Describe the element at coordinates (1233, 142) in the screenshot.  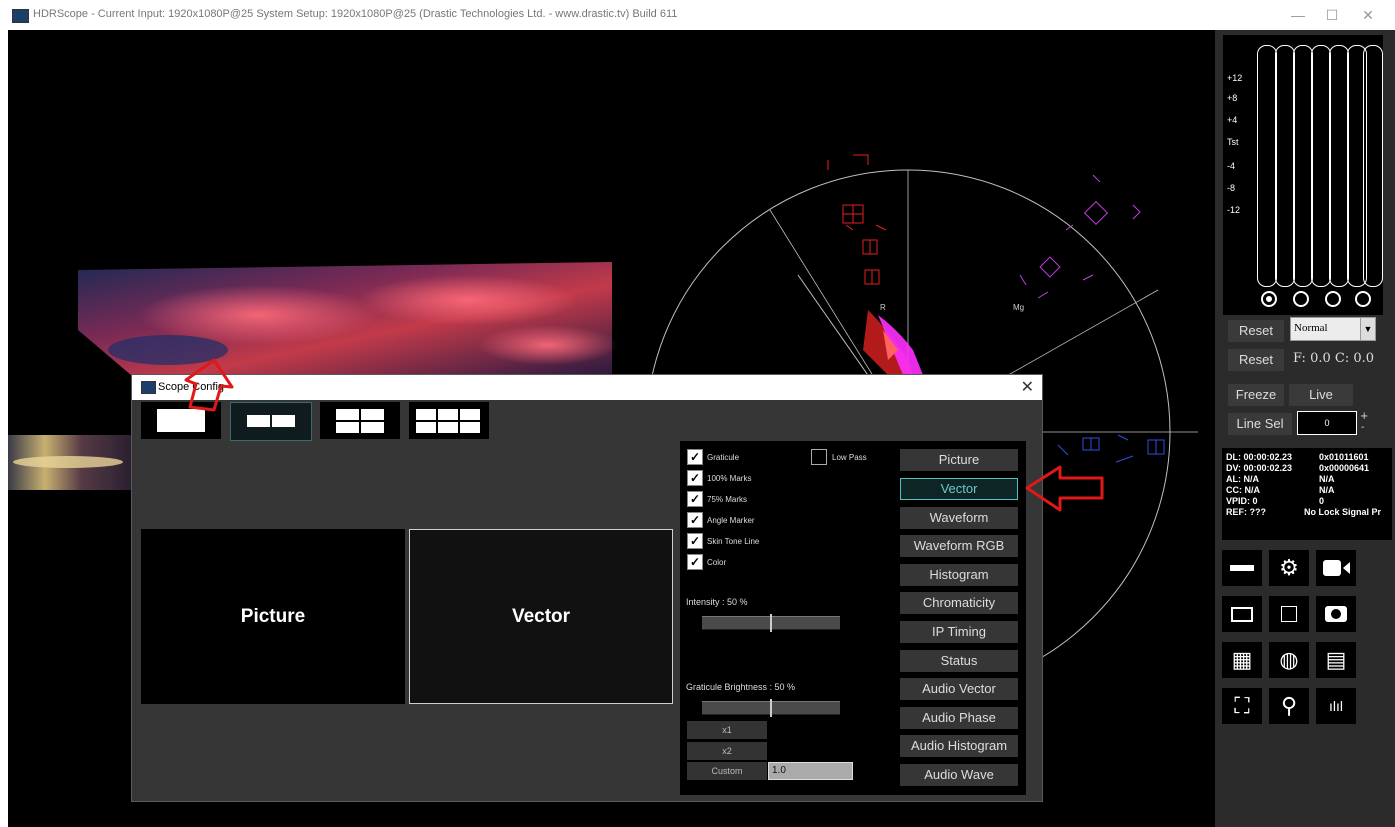
I see `meter-scale-label: Tst` at that location.